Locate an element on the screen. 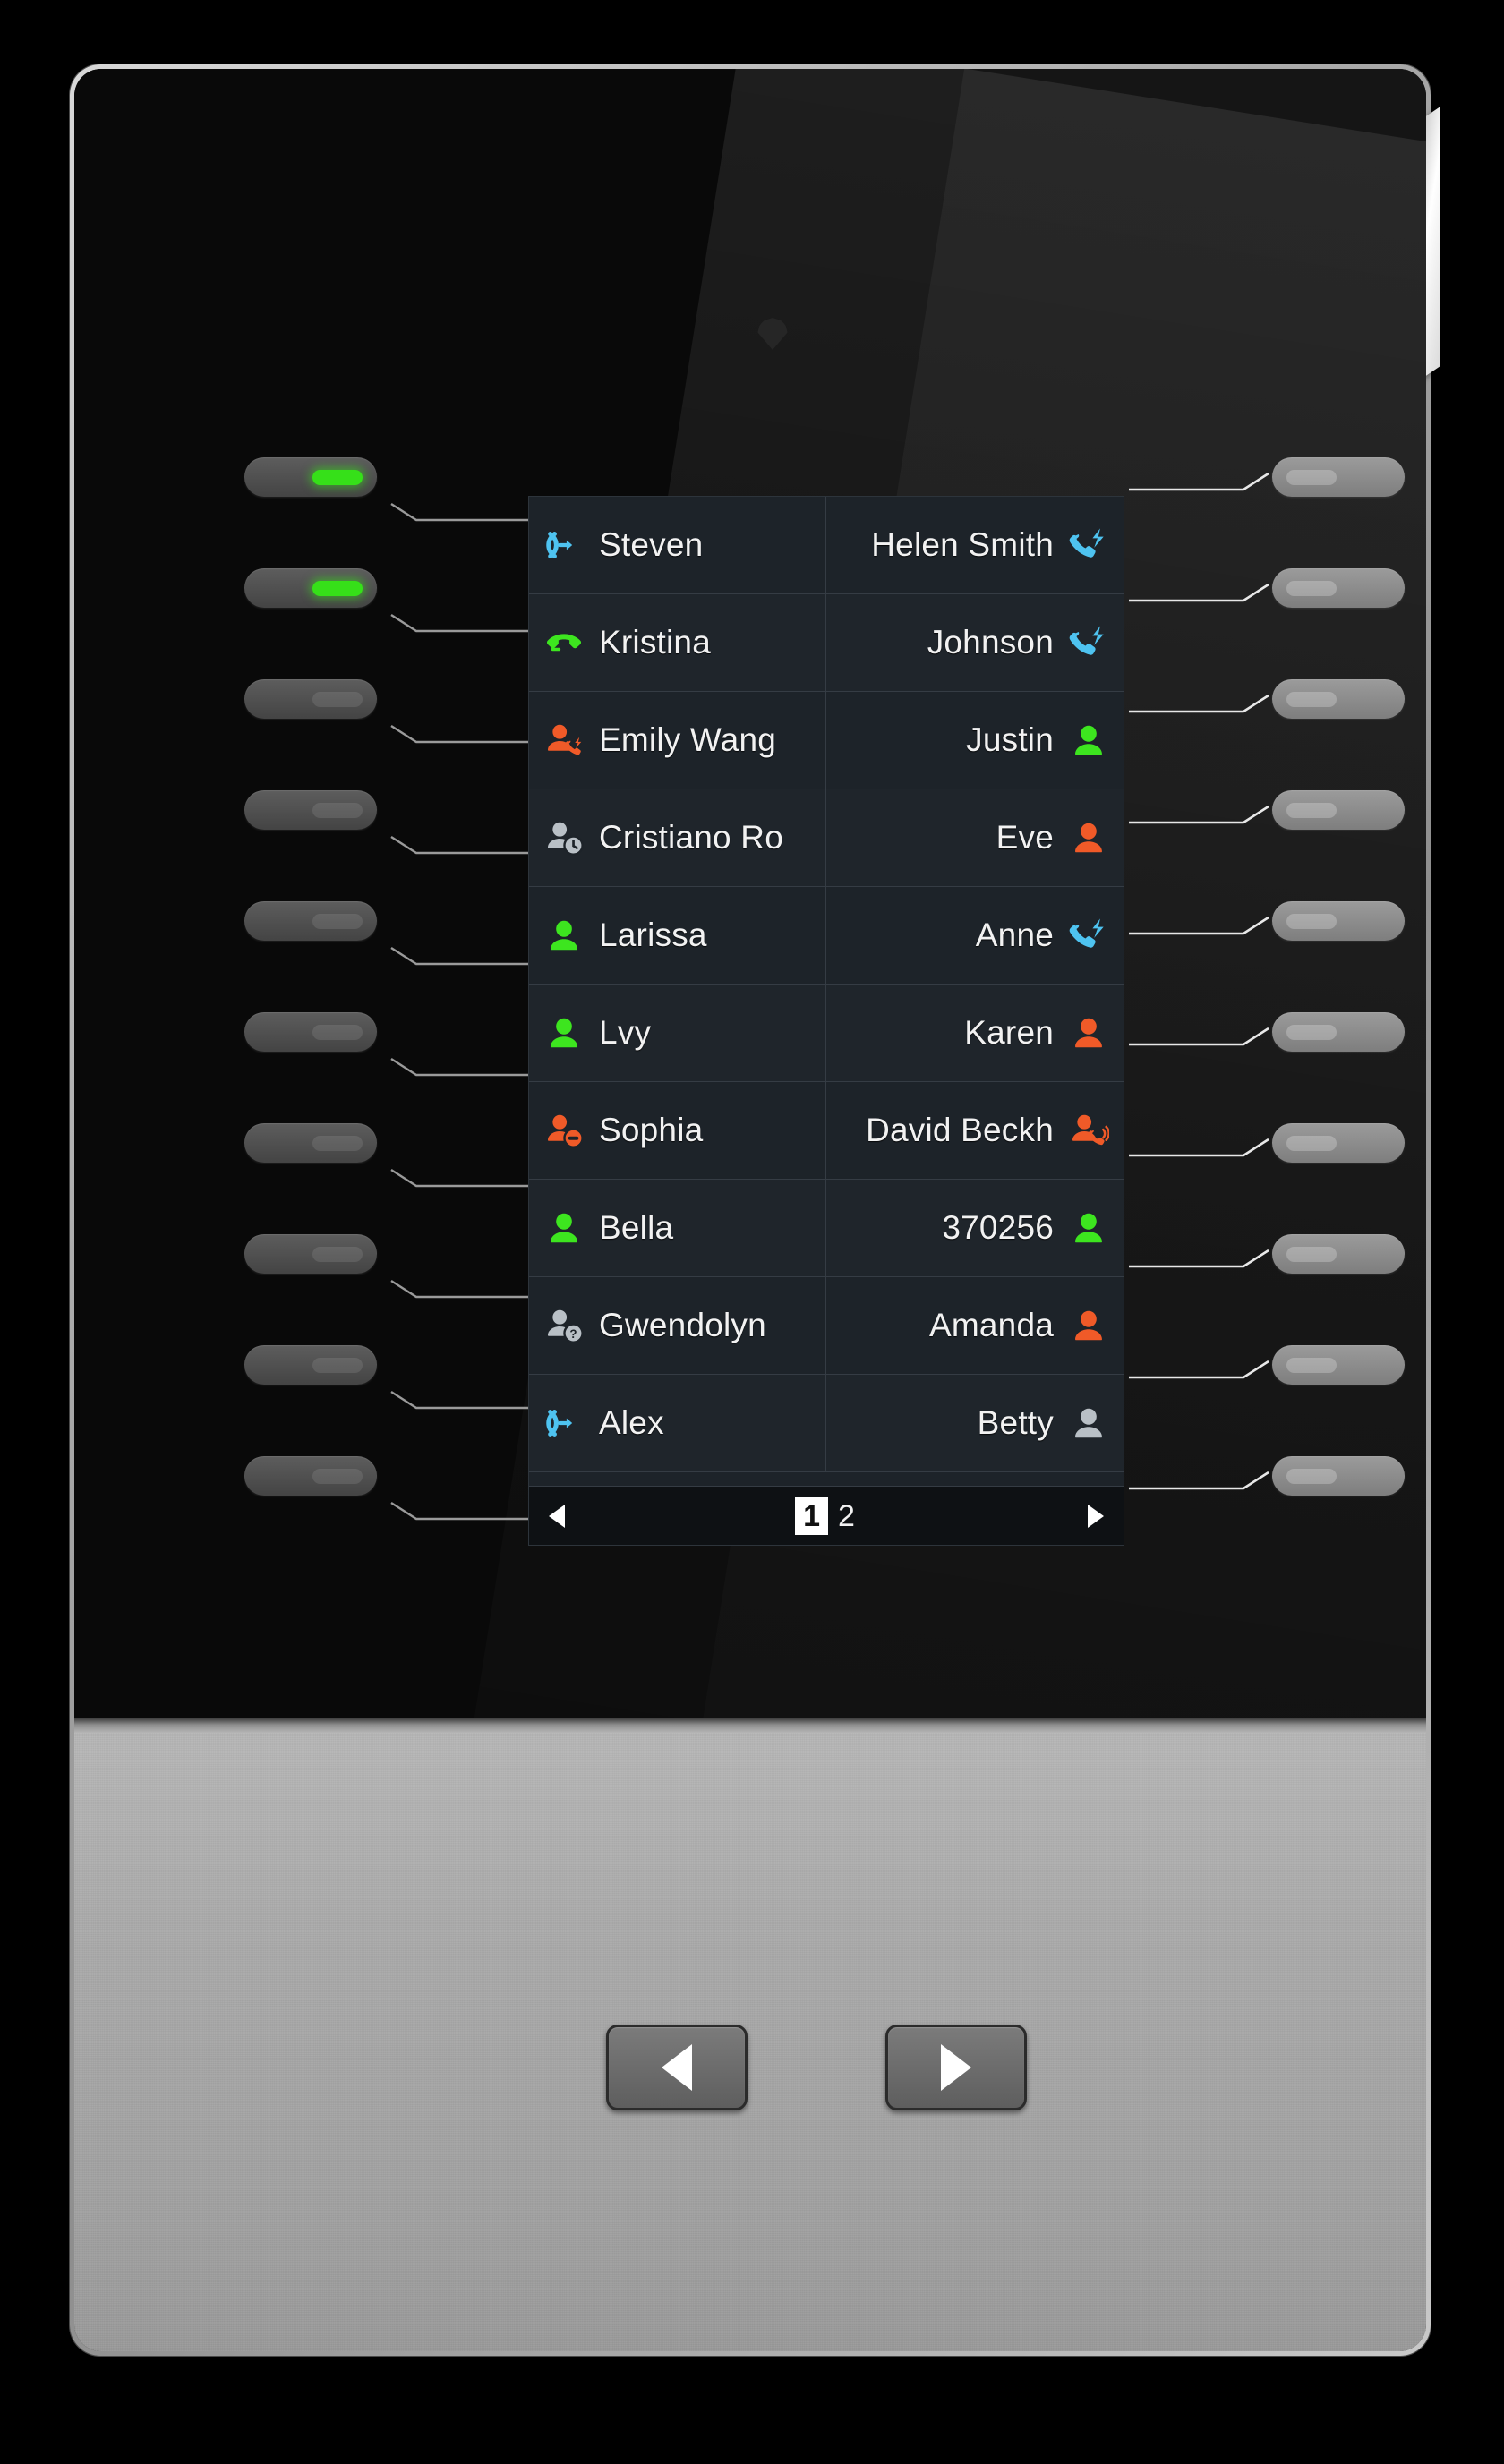  contact-cell-left: Larissa is located at coordinates (677, 935).